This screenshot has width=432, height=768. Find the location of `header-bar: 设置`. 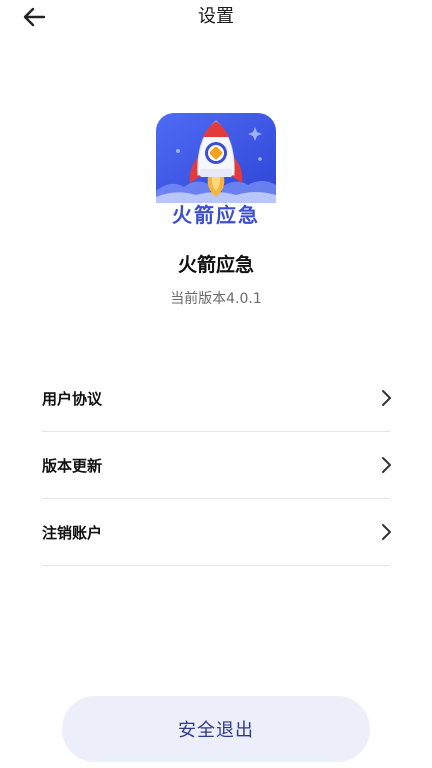

header-bar: 设置 is located at coordinates (216, 18).